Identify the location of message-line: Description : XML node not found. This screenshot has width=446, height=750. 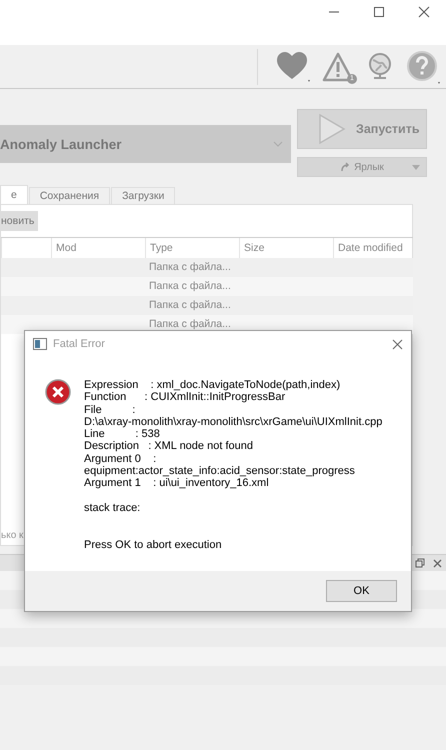
(169, 446).